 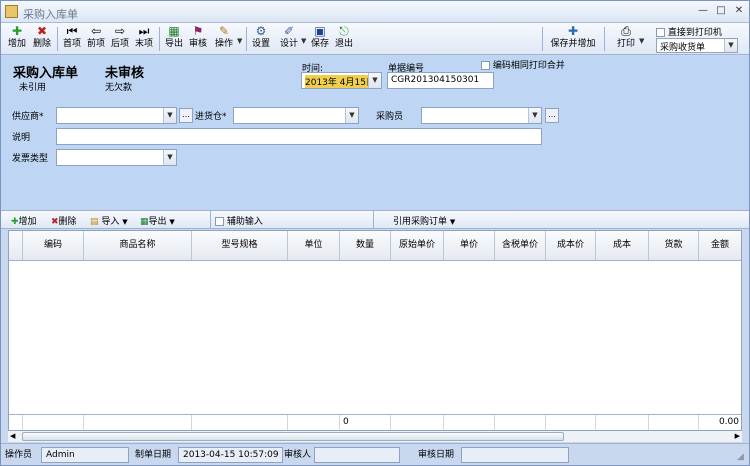 I want to click on column-header: 型号规格, so click(x=240, y=245).